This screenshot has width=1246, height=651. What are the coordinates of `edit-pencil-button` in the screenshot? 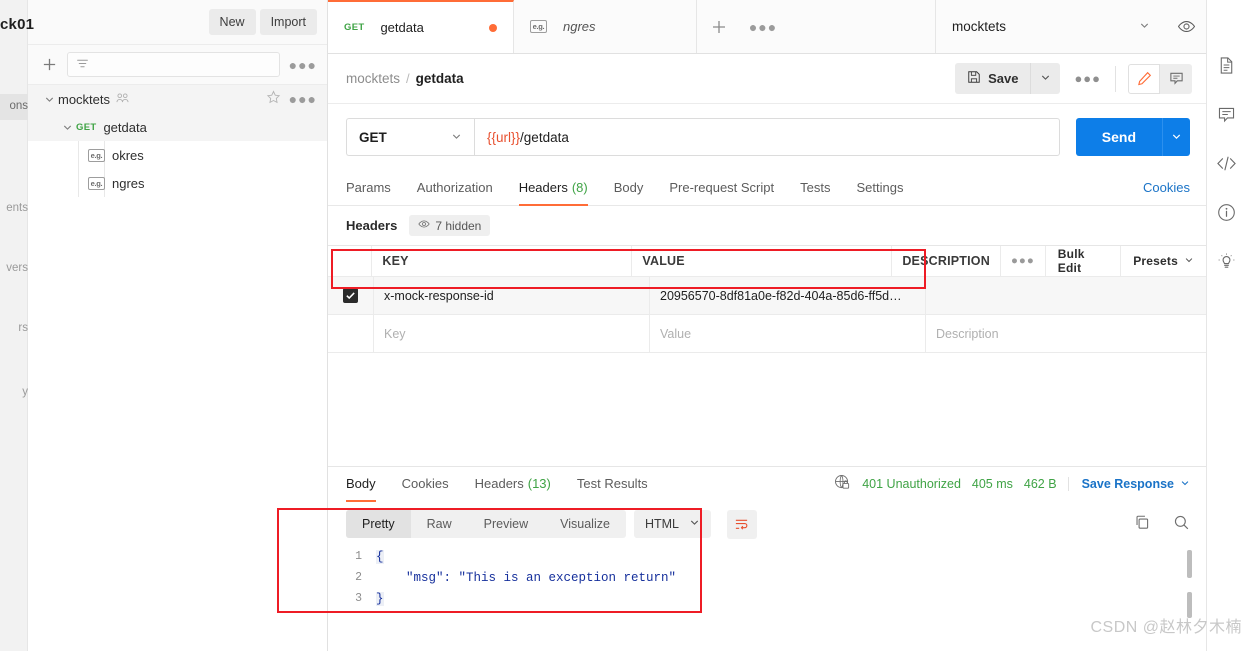 It's located at (1144, 78).